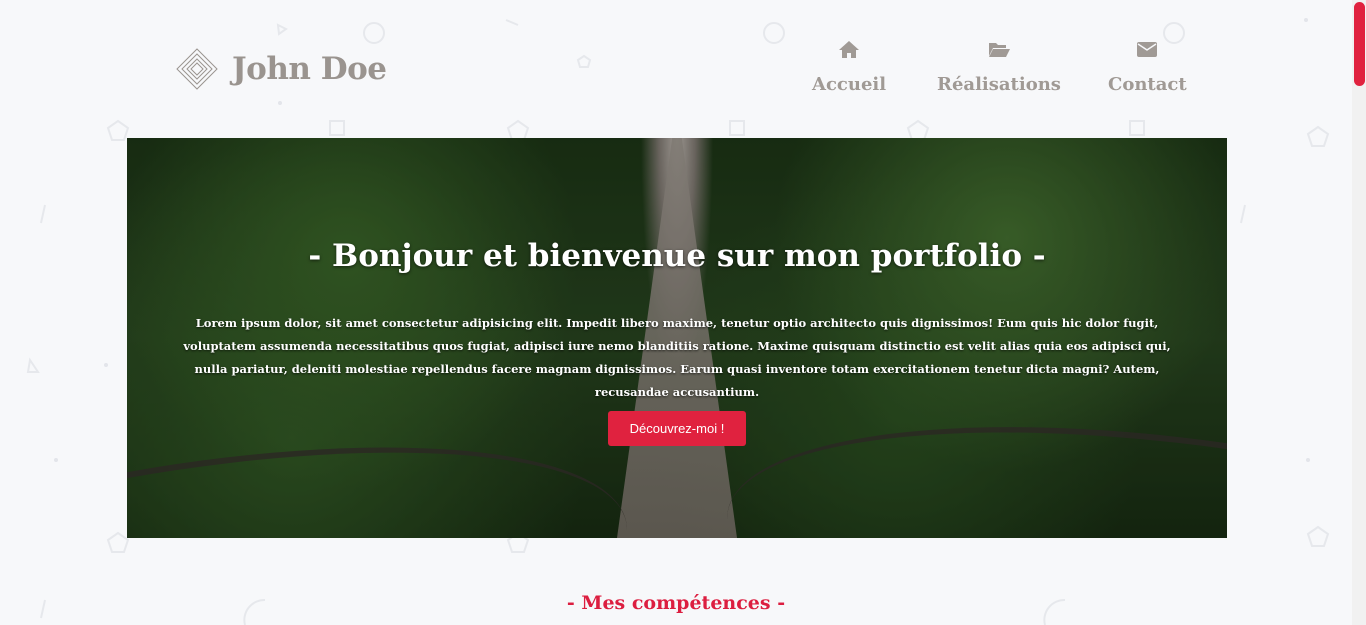 The image size is (1366, 625). What do you see at coordinates (1147, 66) in the screenshot?
I see `nav-contact: Contact` at bounding box center [1147, 66].